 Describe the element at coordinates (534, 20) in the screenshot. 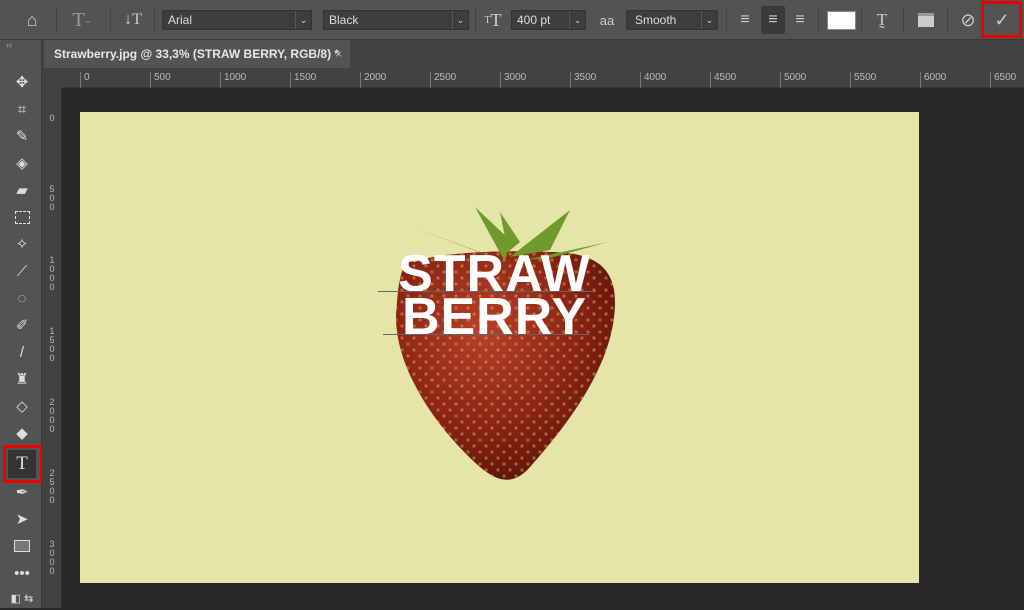

I see `font-size-value: 400 pt` at that location.